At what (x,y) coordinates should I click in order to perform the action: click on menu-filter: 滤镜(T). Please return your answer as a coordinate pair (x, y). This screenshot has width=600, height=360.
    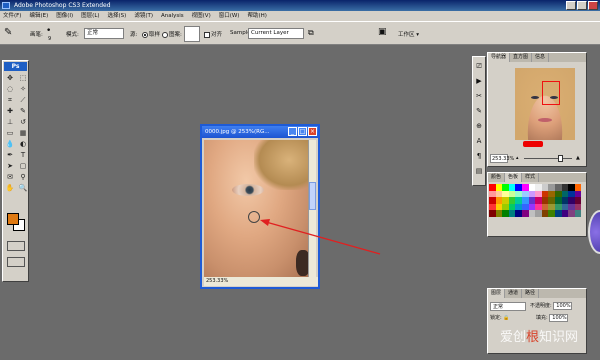
    Looking at the image, I should click on (143, 16).